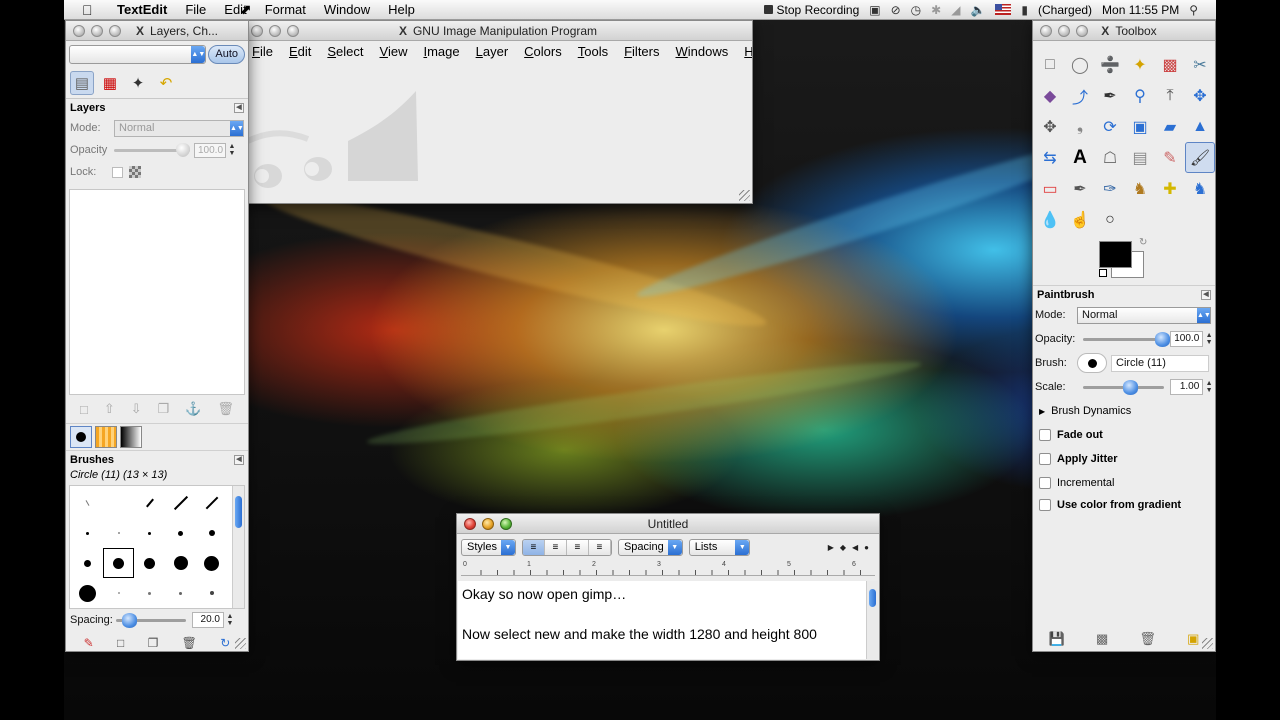  I want to click on gimp-title-bar: X GNU Image Manipulation Program, so click(498, 31).